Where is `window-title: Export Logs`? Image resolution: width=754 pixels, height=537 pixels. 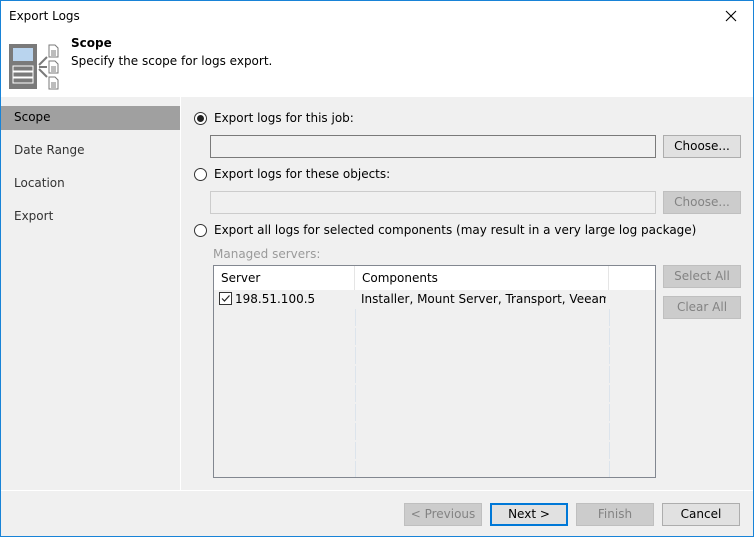
window-title: Export Logs is located at coordinates (44, 16).